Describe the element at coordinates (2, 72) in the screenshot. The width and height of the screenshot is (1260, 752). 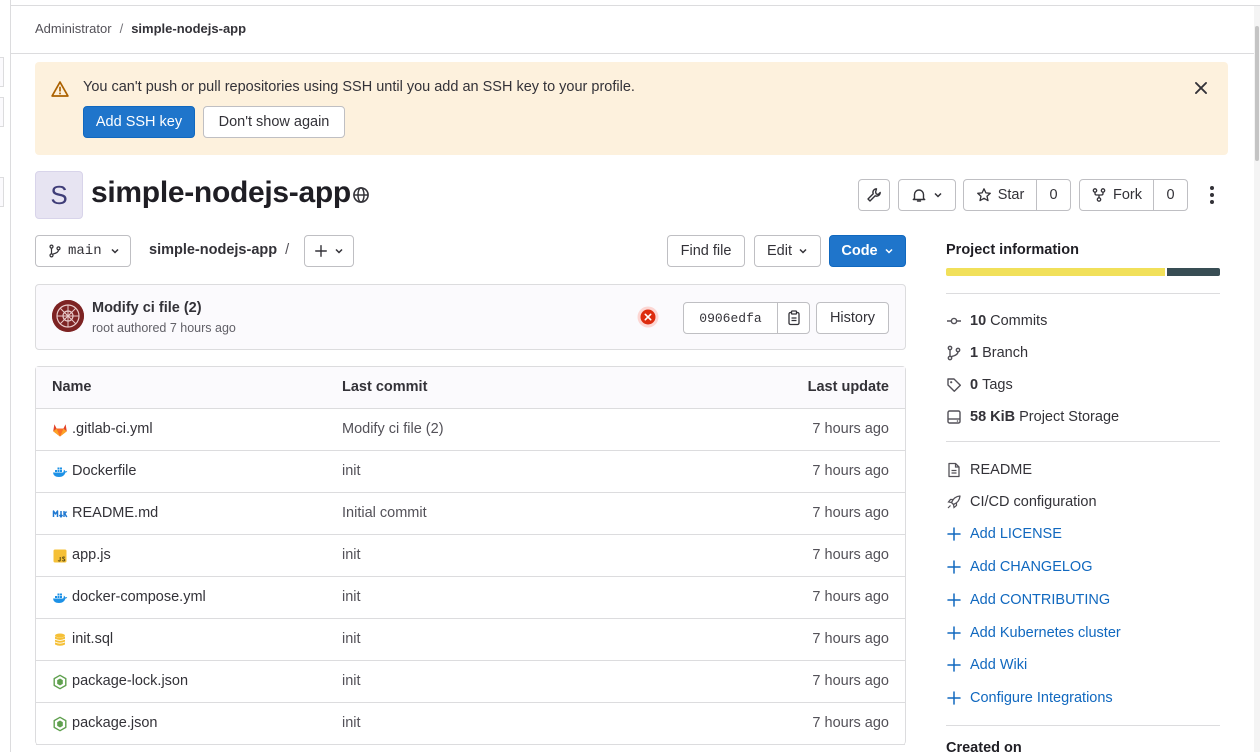
I see `rail-toggle` at that location.